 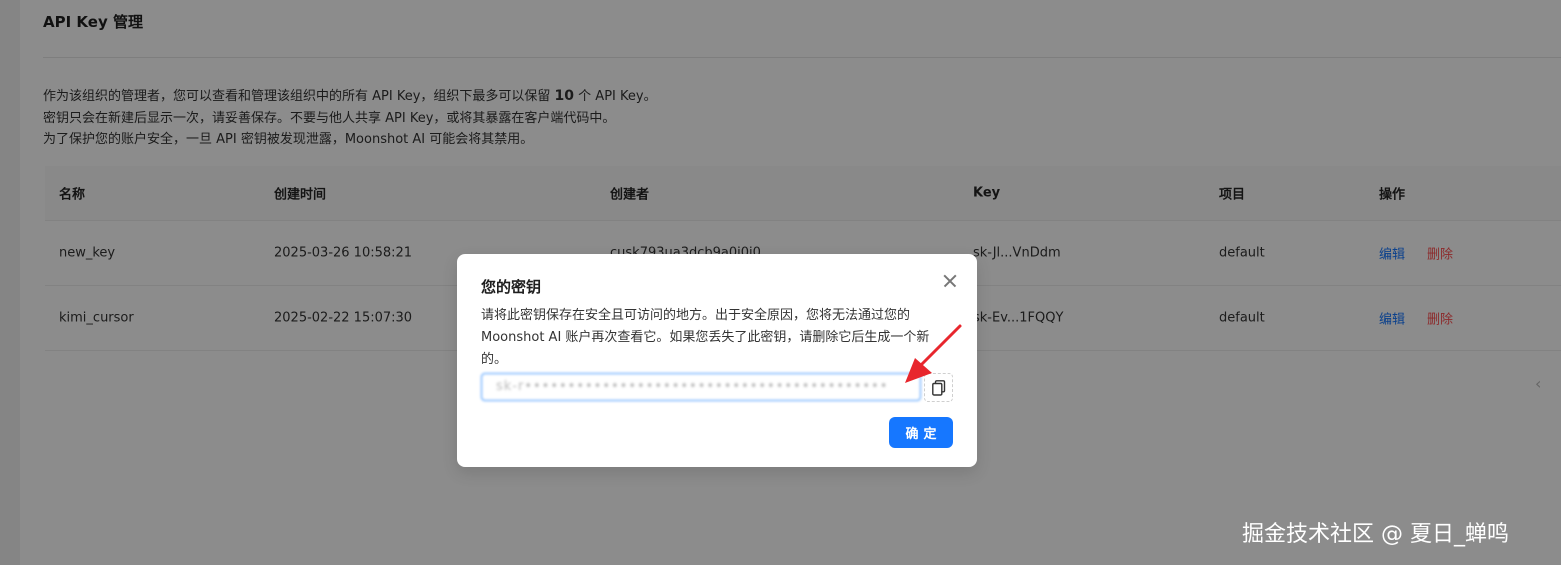 I want to click on annotation-arrow, so click(x=933, y=353).